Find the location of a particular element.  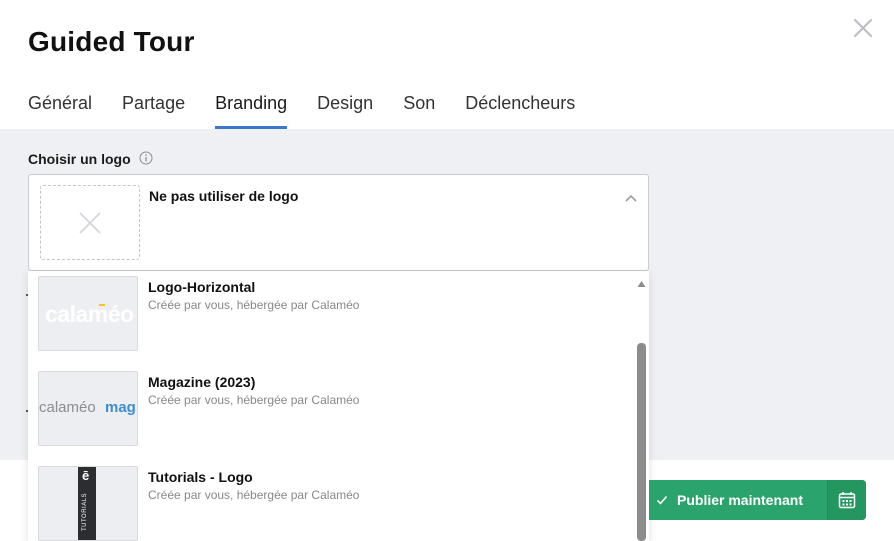

check-icon is located at coordinates (662, 502).